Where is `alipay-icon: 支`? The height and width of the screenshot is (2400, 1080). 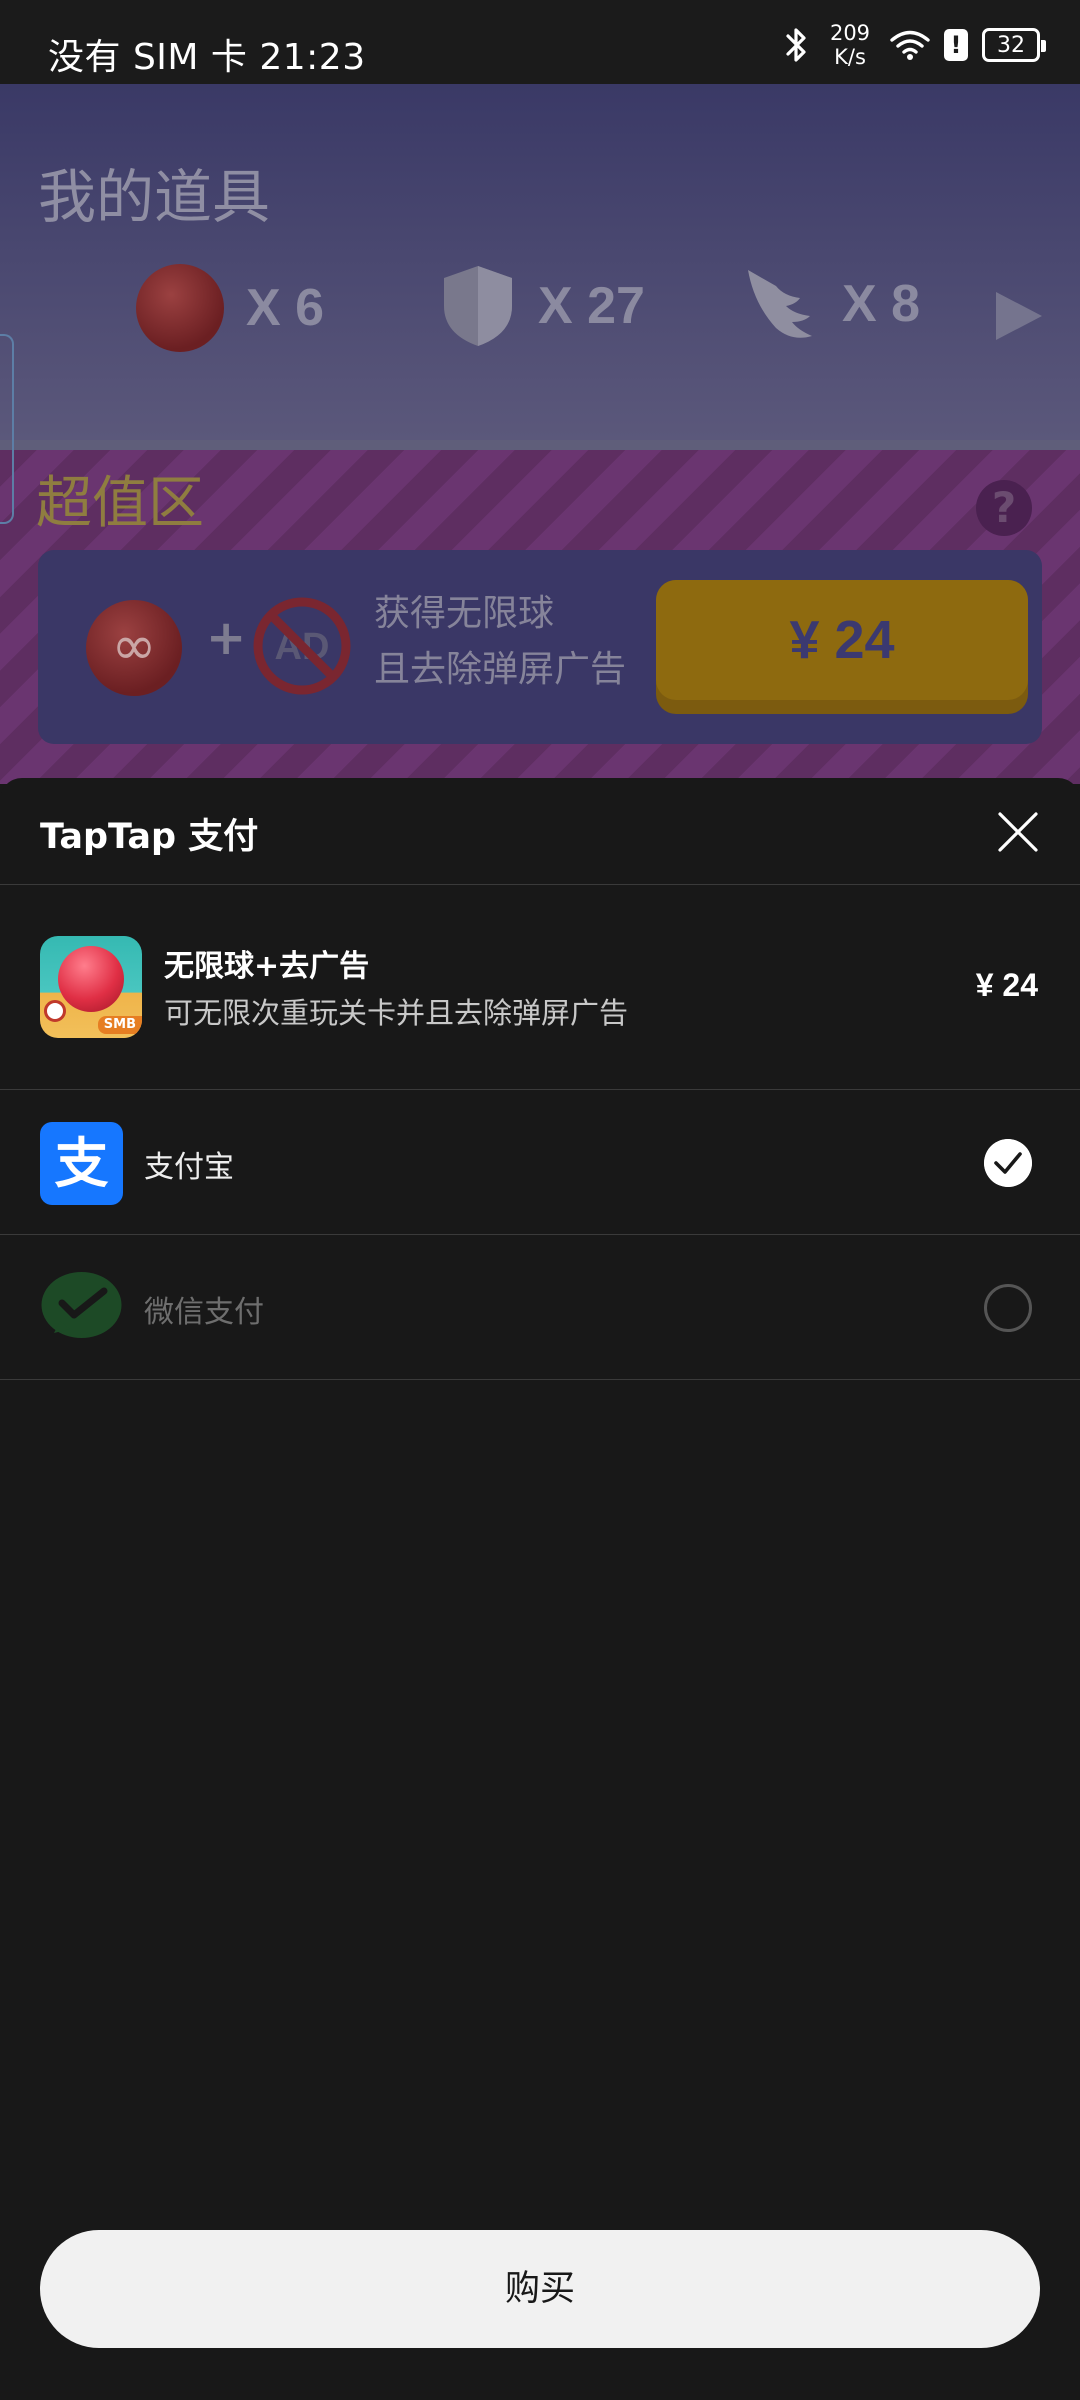
alipay-icon: 支 is located at coordinates (81, 1163).